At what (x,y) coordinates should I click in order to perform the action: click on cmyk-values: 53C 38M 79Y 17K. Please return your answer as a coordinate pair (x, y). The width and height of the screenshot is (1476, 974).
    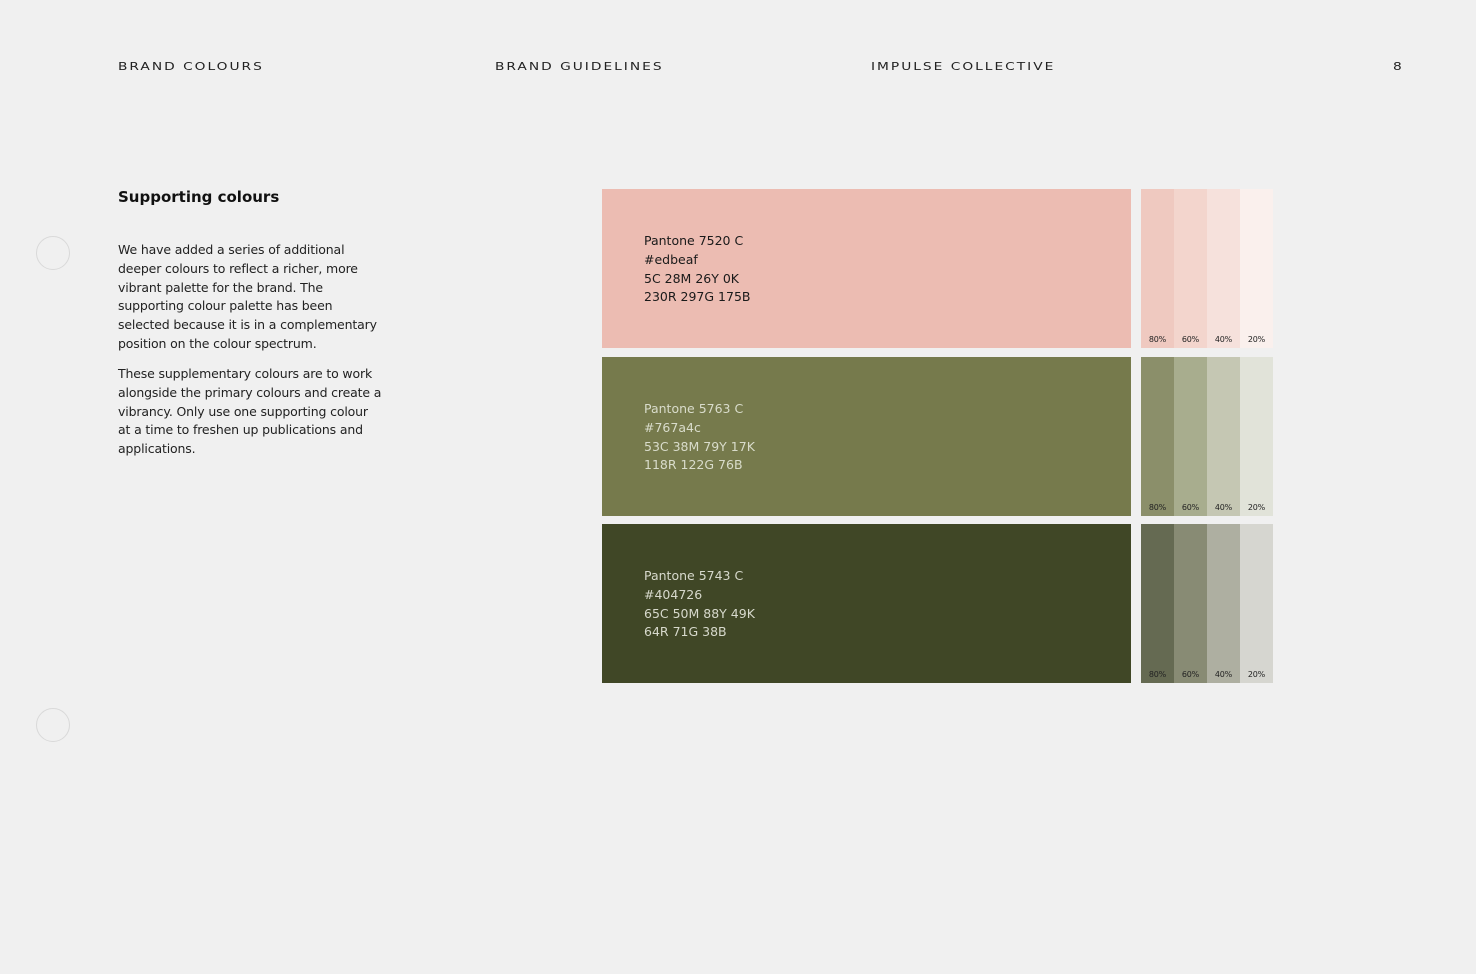
    Looking at the image, I should click on (699, 446).